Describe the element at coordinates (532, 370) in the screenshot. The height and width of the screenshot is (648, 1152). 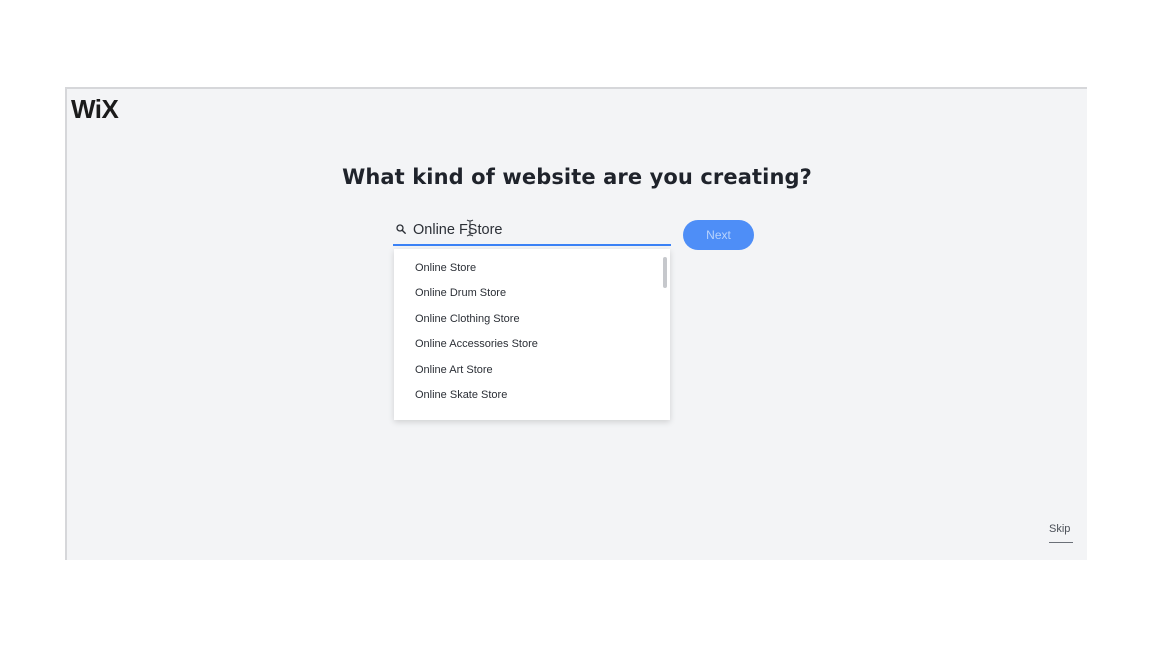
I see `suggestion-item: Online Art Store` at that location.